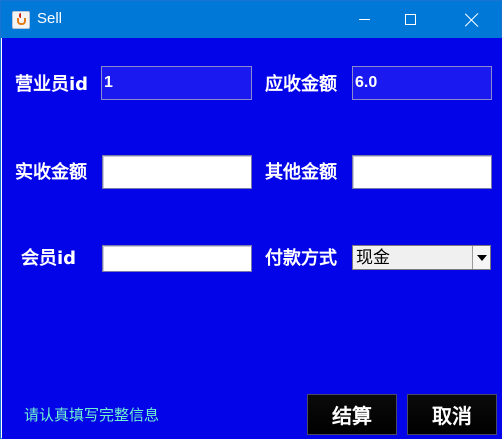 Image resolution: width=502 pixels, height=439 pixels. What do you see at coordinates (352, 414) in the screenshot?
I see `settle-button: 结算` at bounding box center [352, 414].